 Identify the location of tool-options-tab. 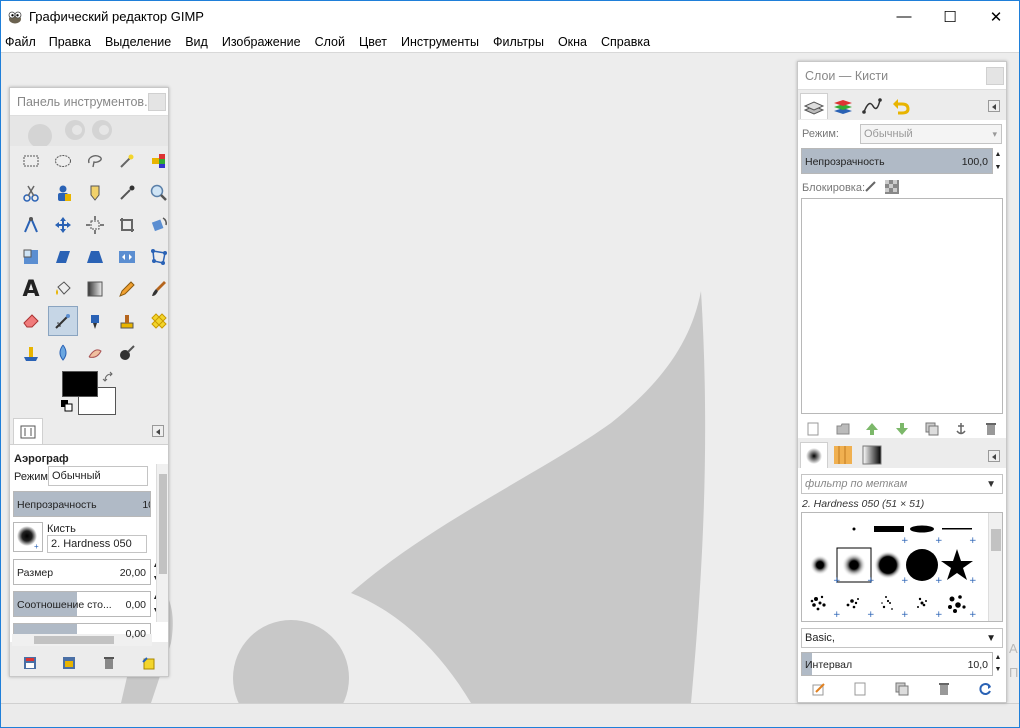
(28, 431).